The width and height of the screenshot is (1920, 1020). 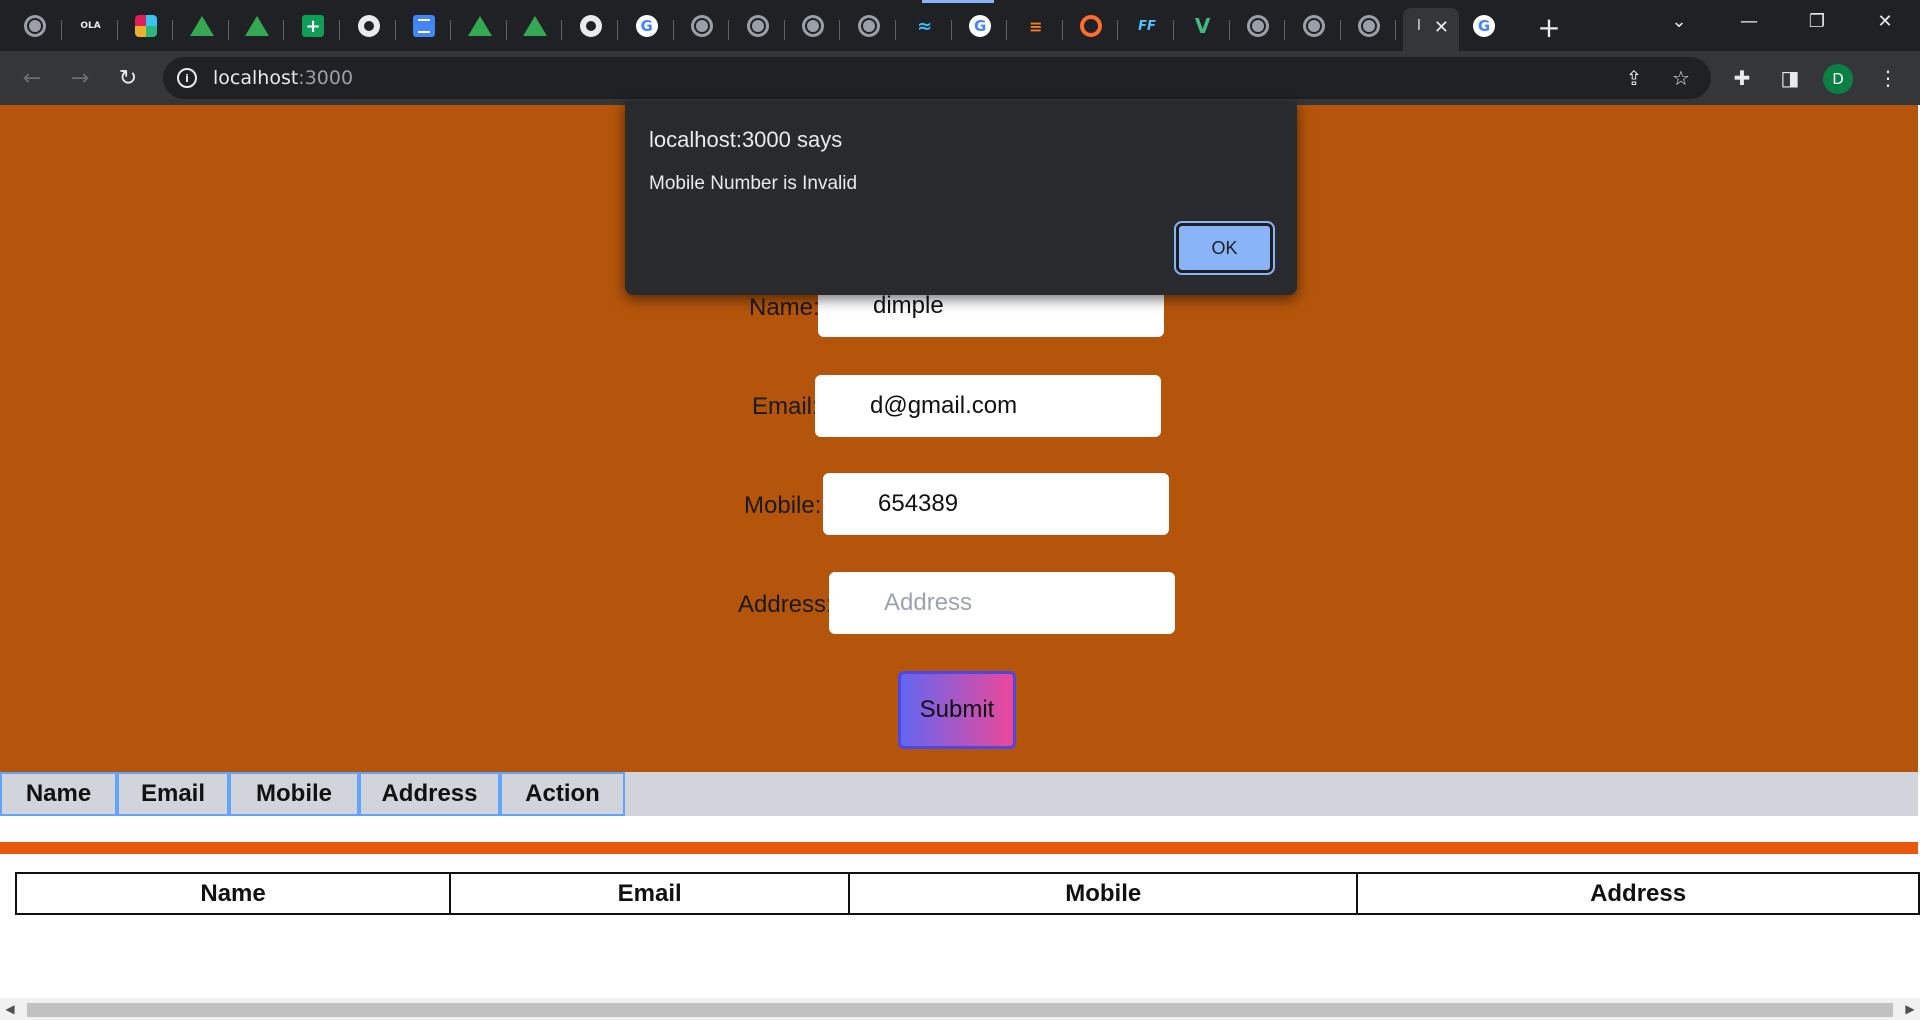 I want to click on tab-loading-indicator, so click(x=958, y=1).